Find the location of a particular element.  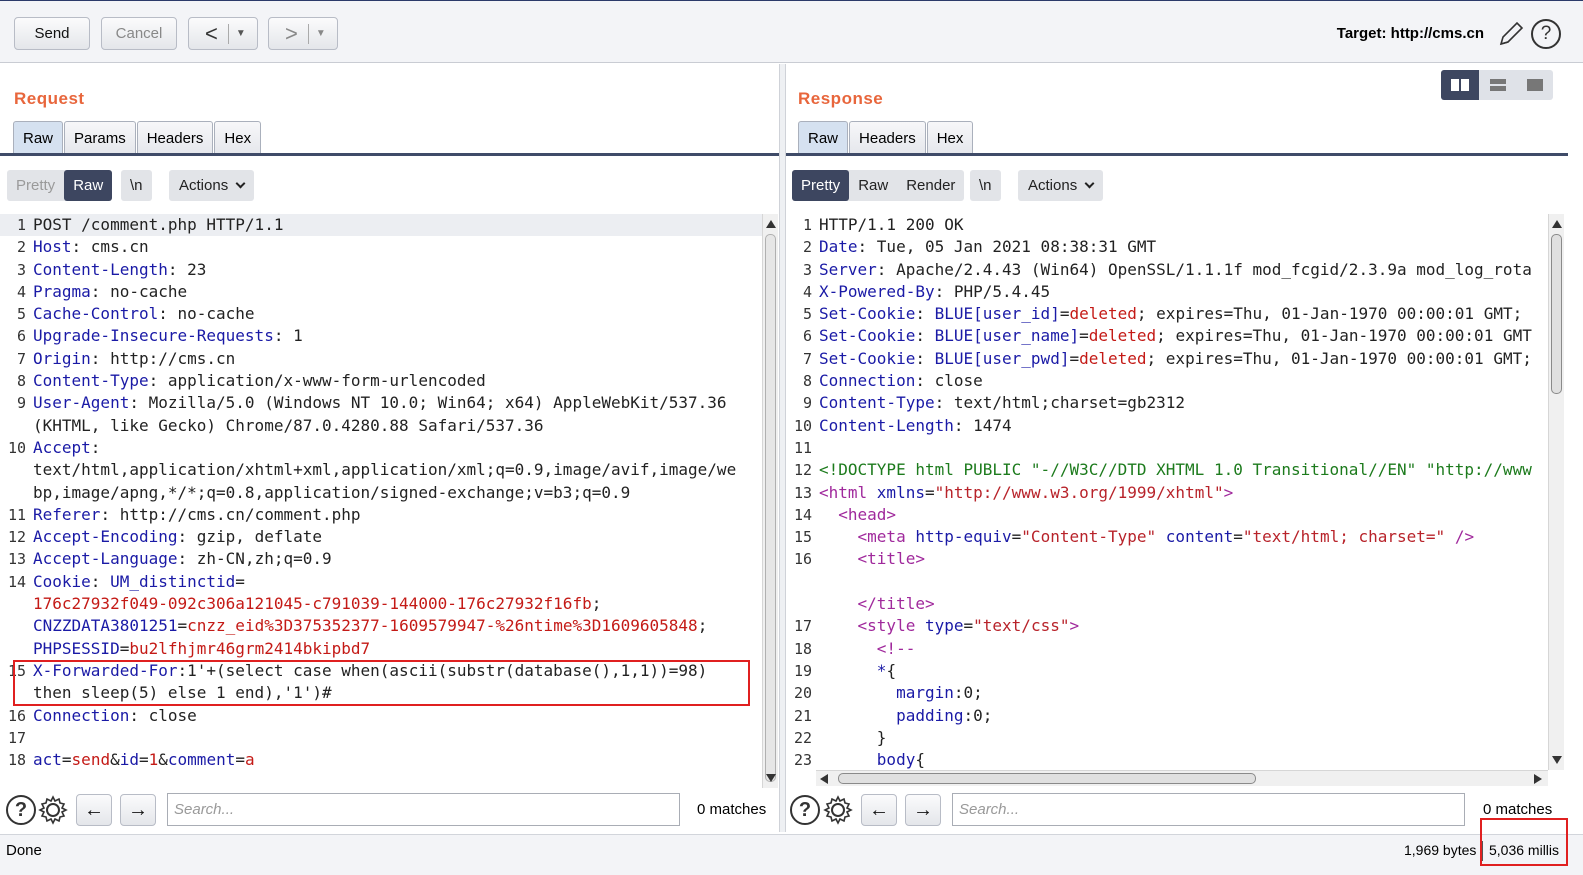

token: ; is located at coordinates (596, 604).